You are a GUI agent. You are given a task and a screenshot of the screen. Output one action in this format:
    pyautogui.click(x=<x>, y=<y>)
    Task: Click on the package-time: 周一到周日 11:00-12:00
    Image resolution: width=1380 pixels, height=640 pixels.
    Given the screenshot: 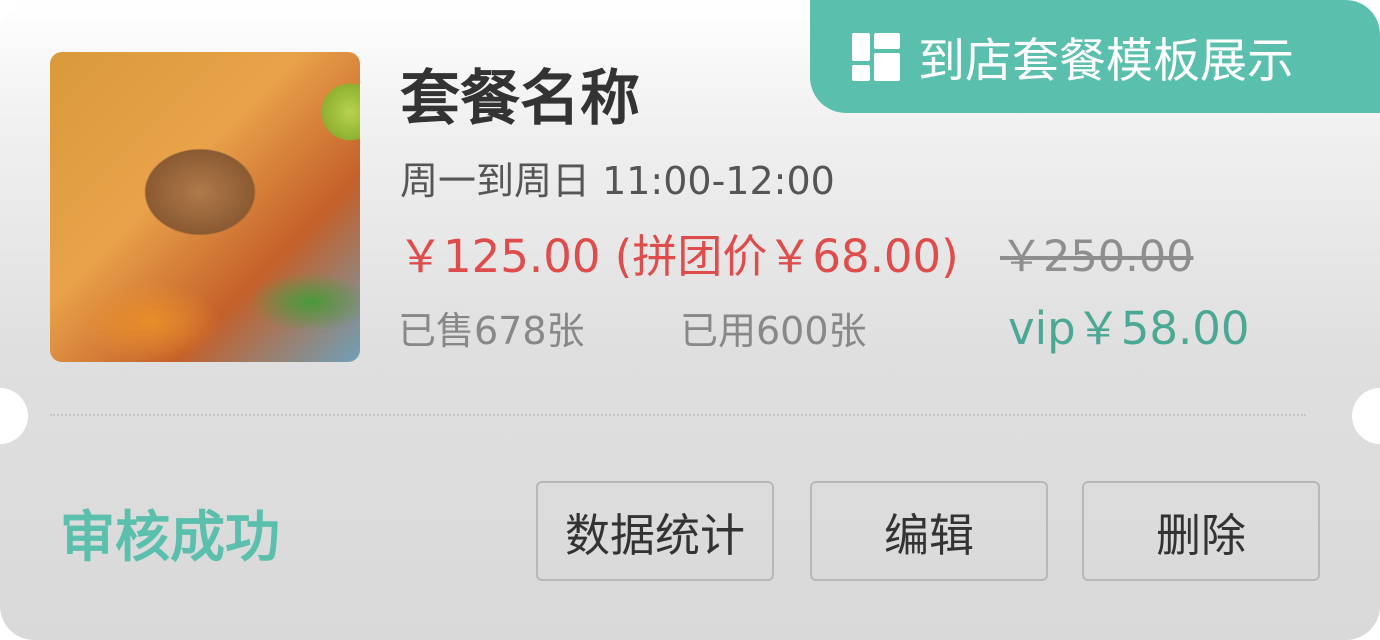 What is the action you would take?
    pyautogui.click(x=617, y=181)
    